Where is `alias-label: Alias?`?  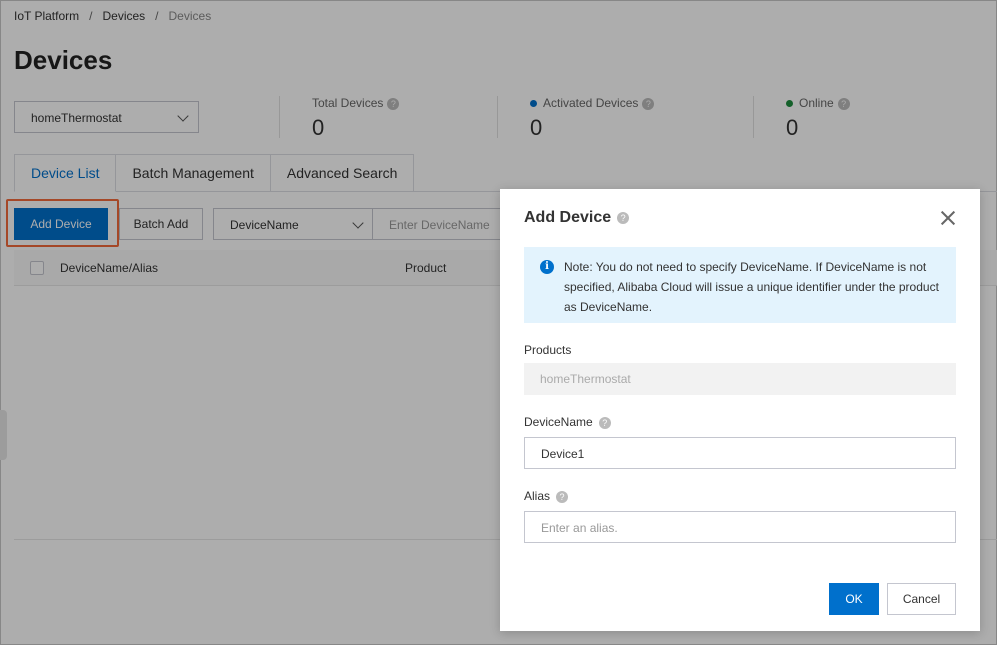 alias-label: Alias? is located at coordinates (546, 496).